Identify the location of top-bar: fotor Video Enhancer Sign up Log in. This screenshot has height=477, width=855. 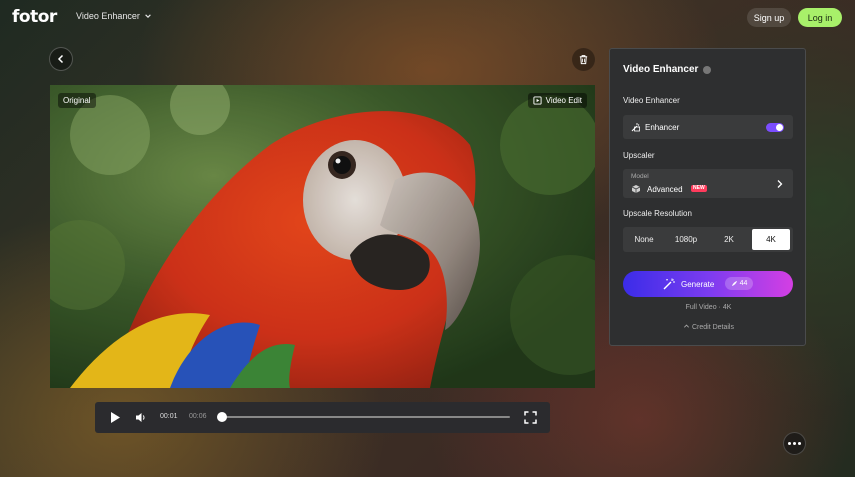
(427, 18).